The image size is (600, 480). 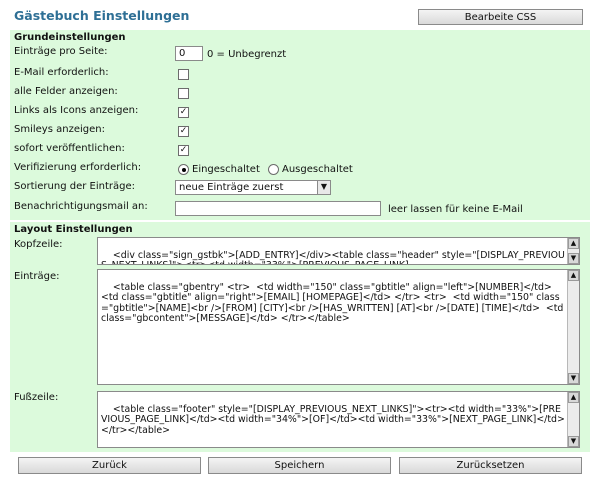 What do you see at coordinates (299, 465) in the screenshot?
I see `save-button: Speichern` at bounding box center [299, 465].